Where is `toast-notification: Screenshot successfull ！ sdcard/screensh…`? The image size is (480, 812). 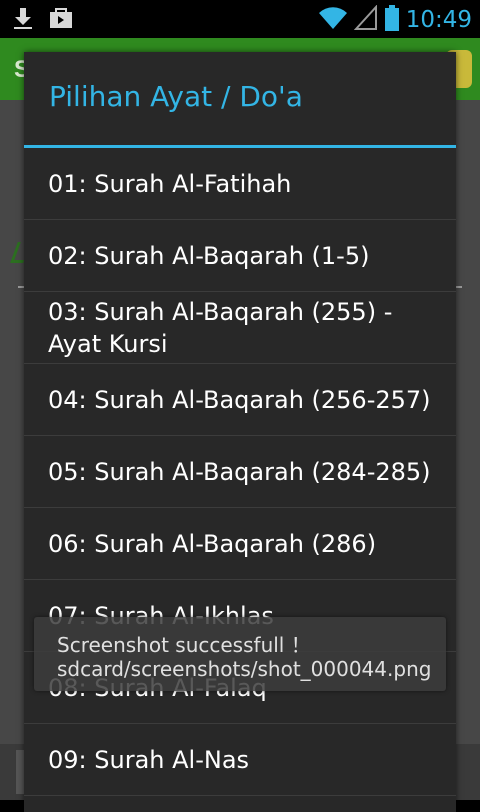
toast-notification: Screenshot successfull ！ sdcard/screensh… is located at coordinates (240, 654).